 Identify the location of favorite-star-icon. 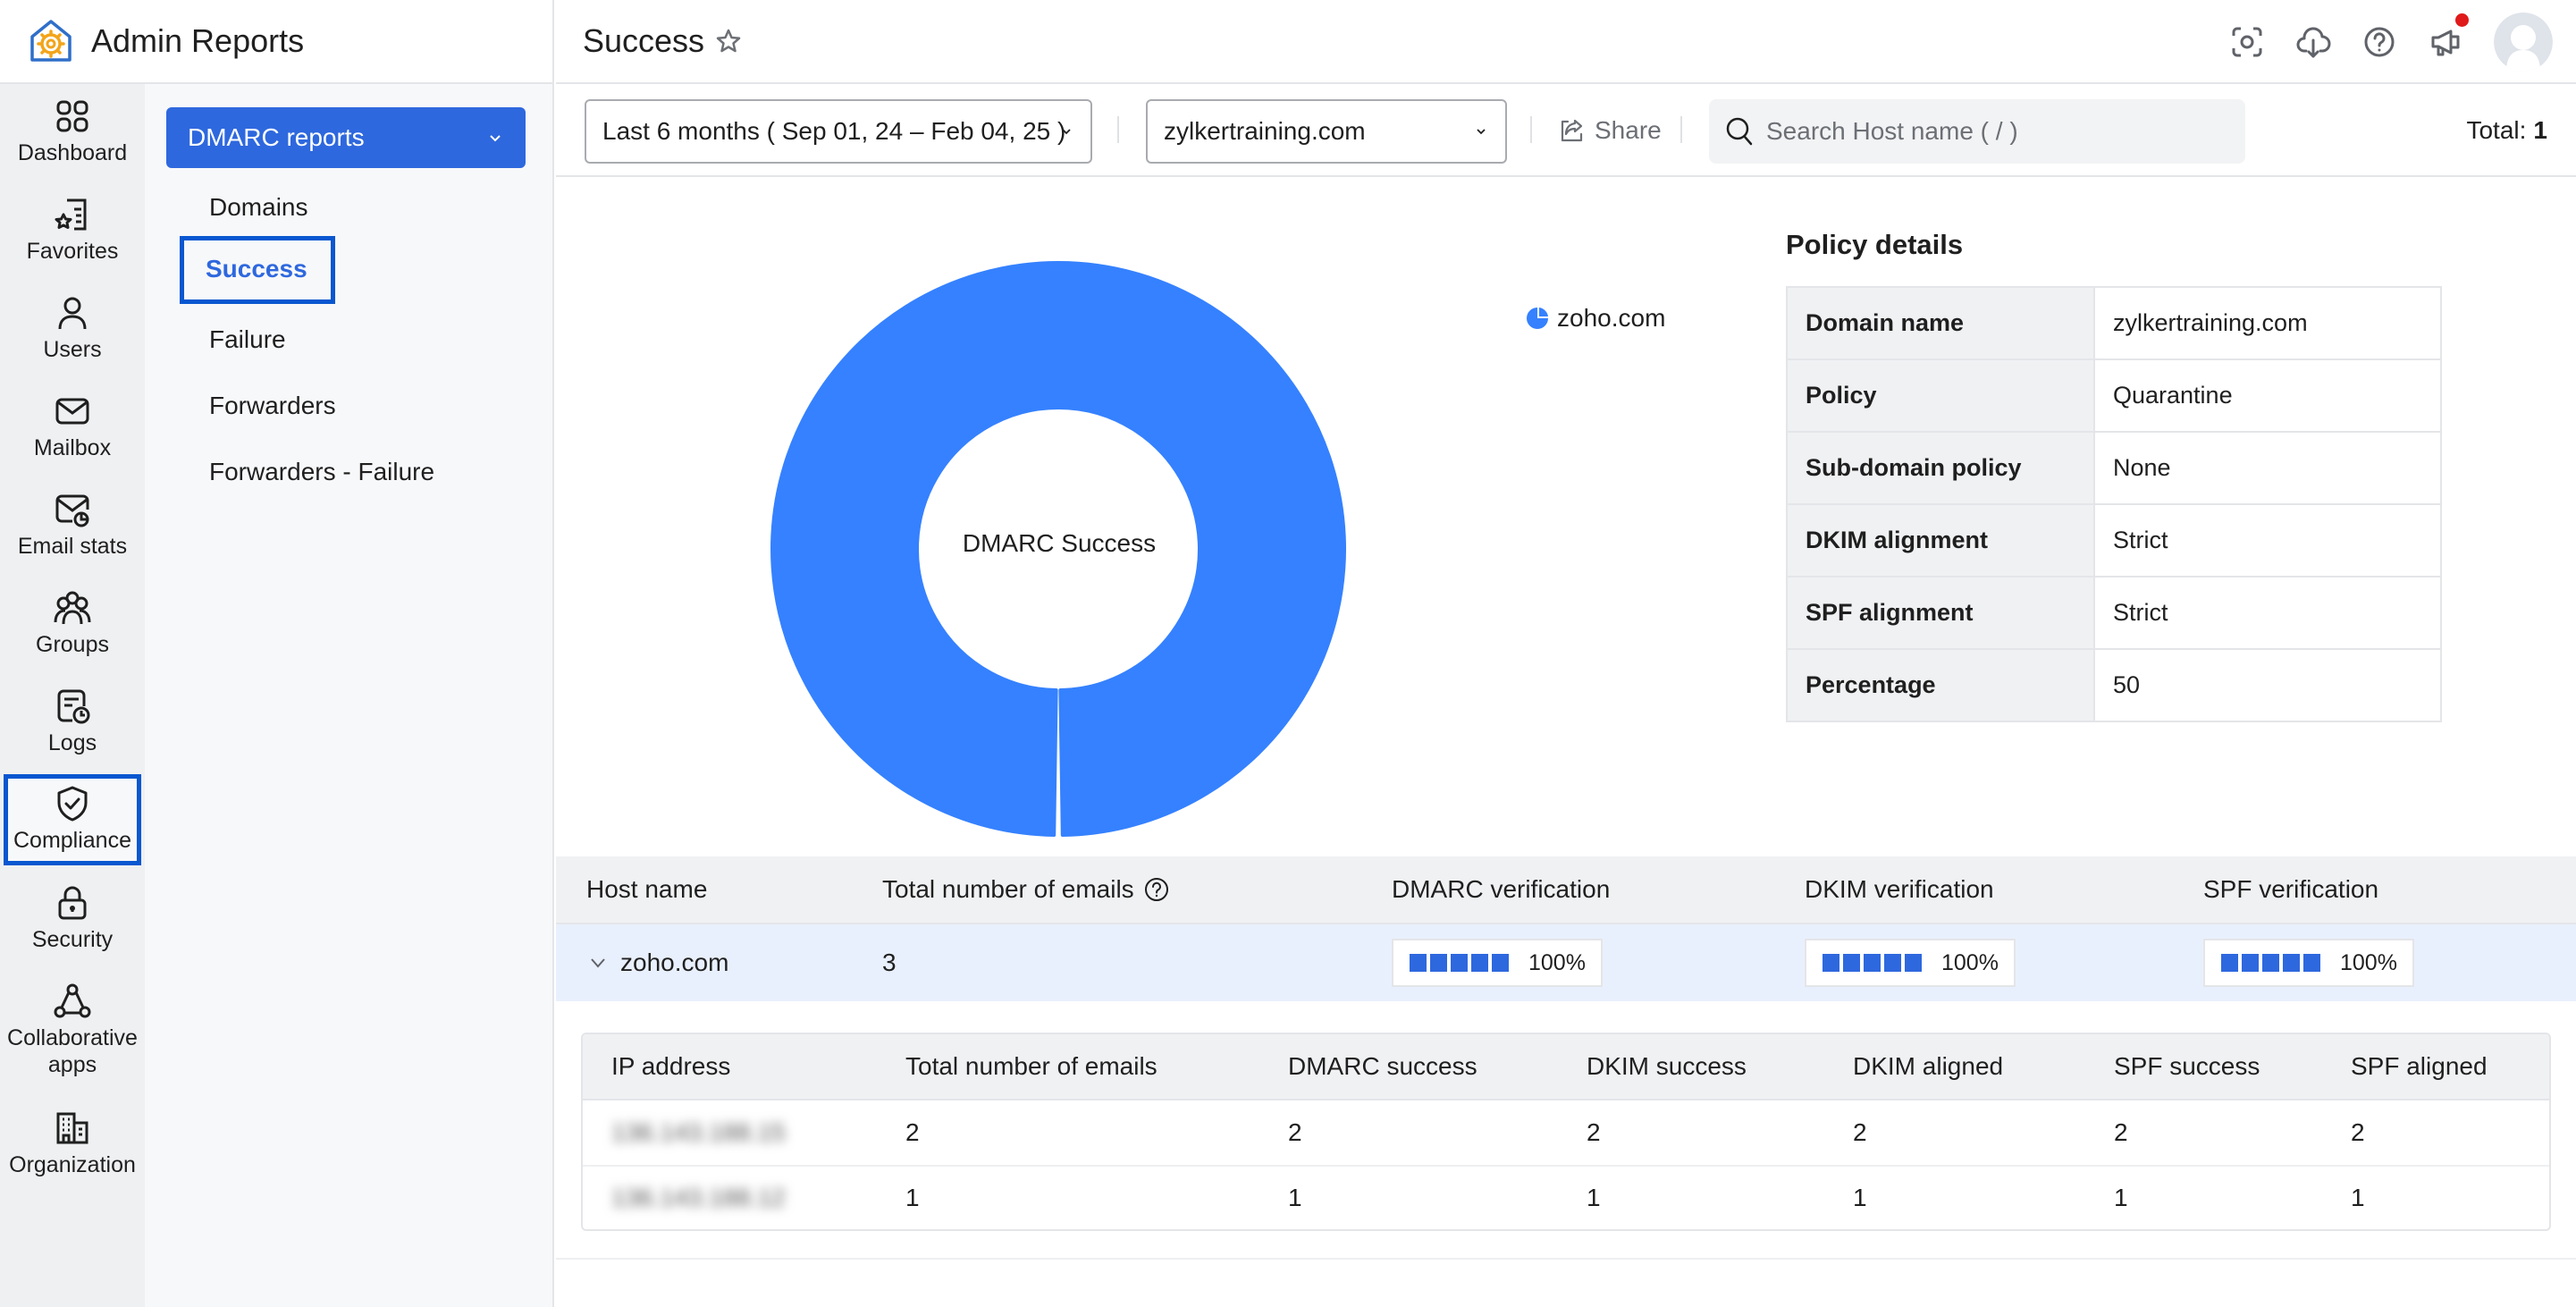
(729, 41).